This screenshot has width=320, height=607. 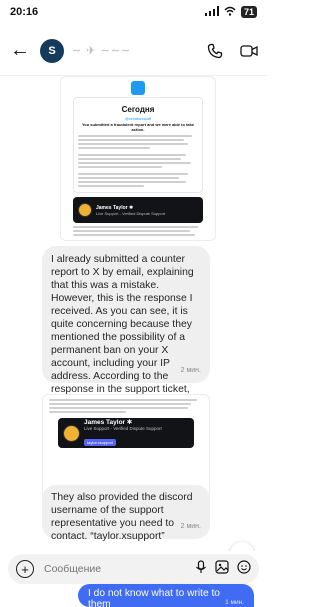 What do you see at coordinates (108, 422) in the screenshot?
I see `discord-name: James Taylor ✱` at bounding box center [108, 422].